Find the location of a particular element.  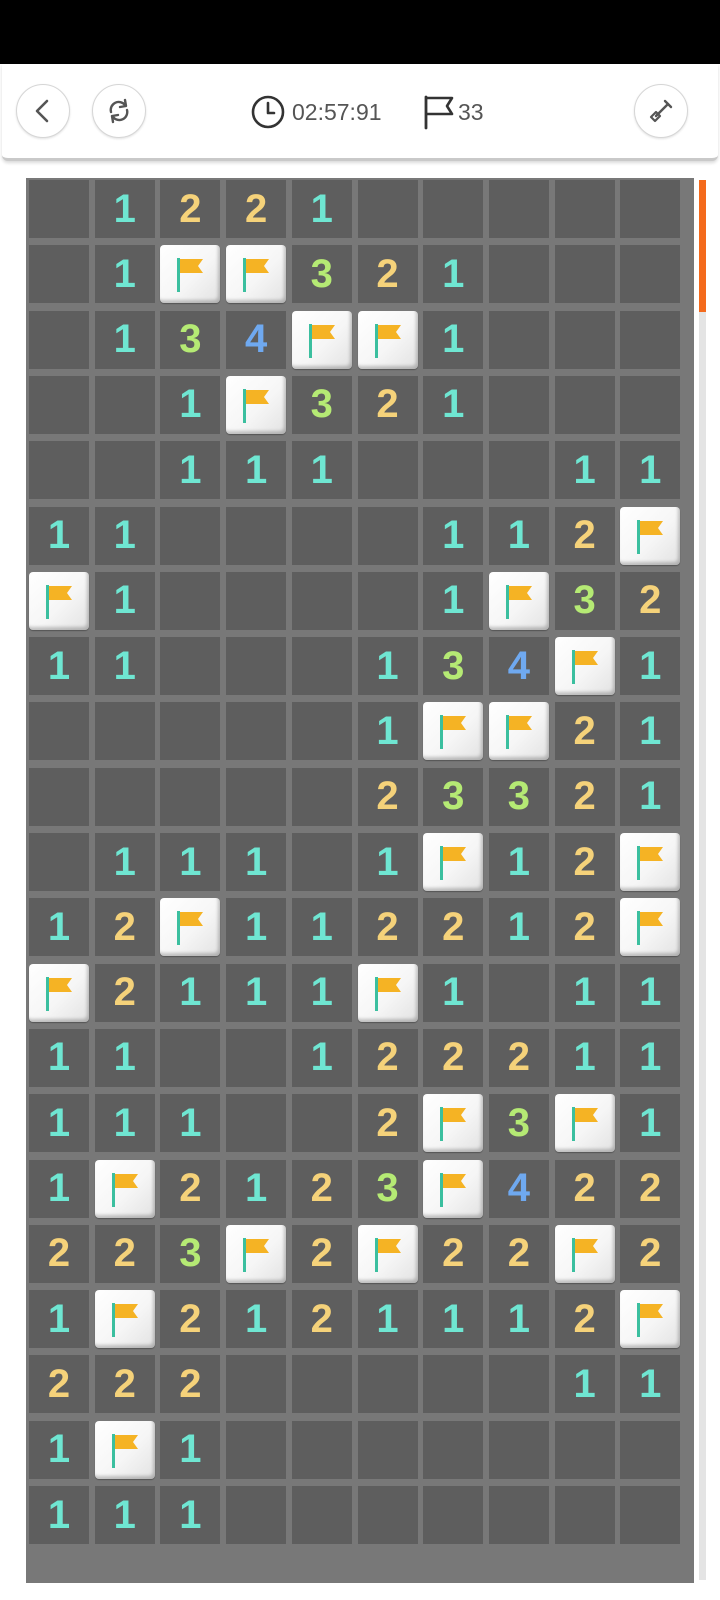

cell-number: 4 is located at coordinates (518, 1188).